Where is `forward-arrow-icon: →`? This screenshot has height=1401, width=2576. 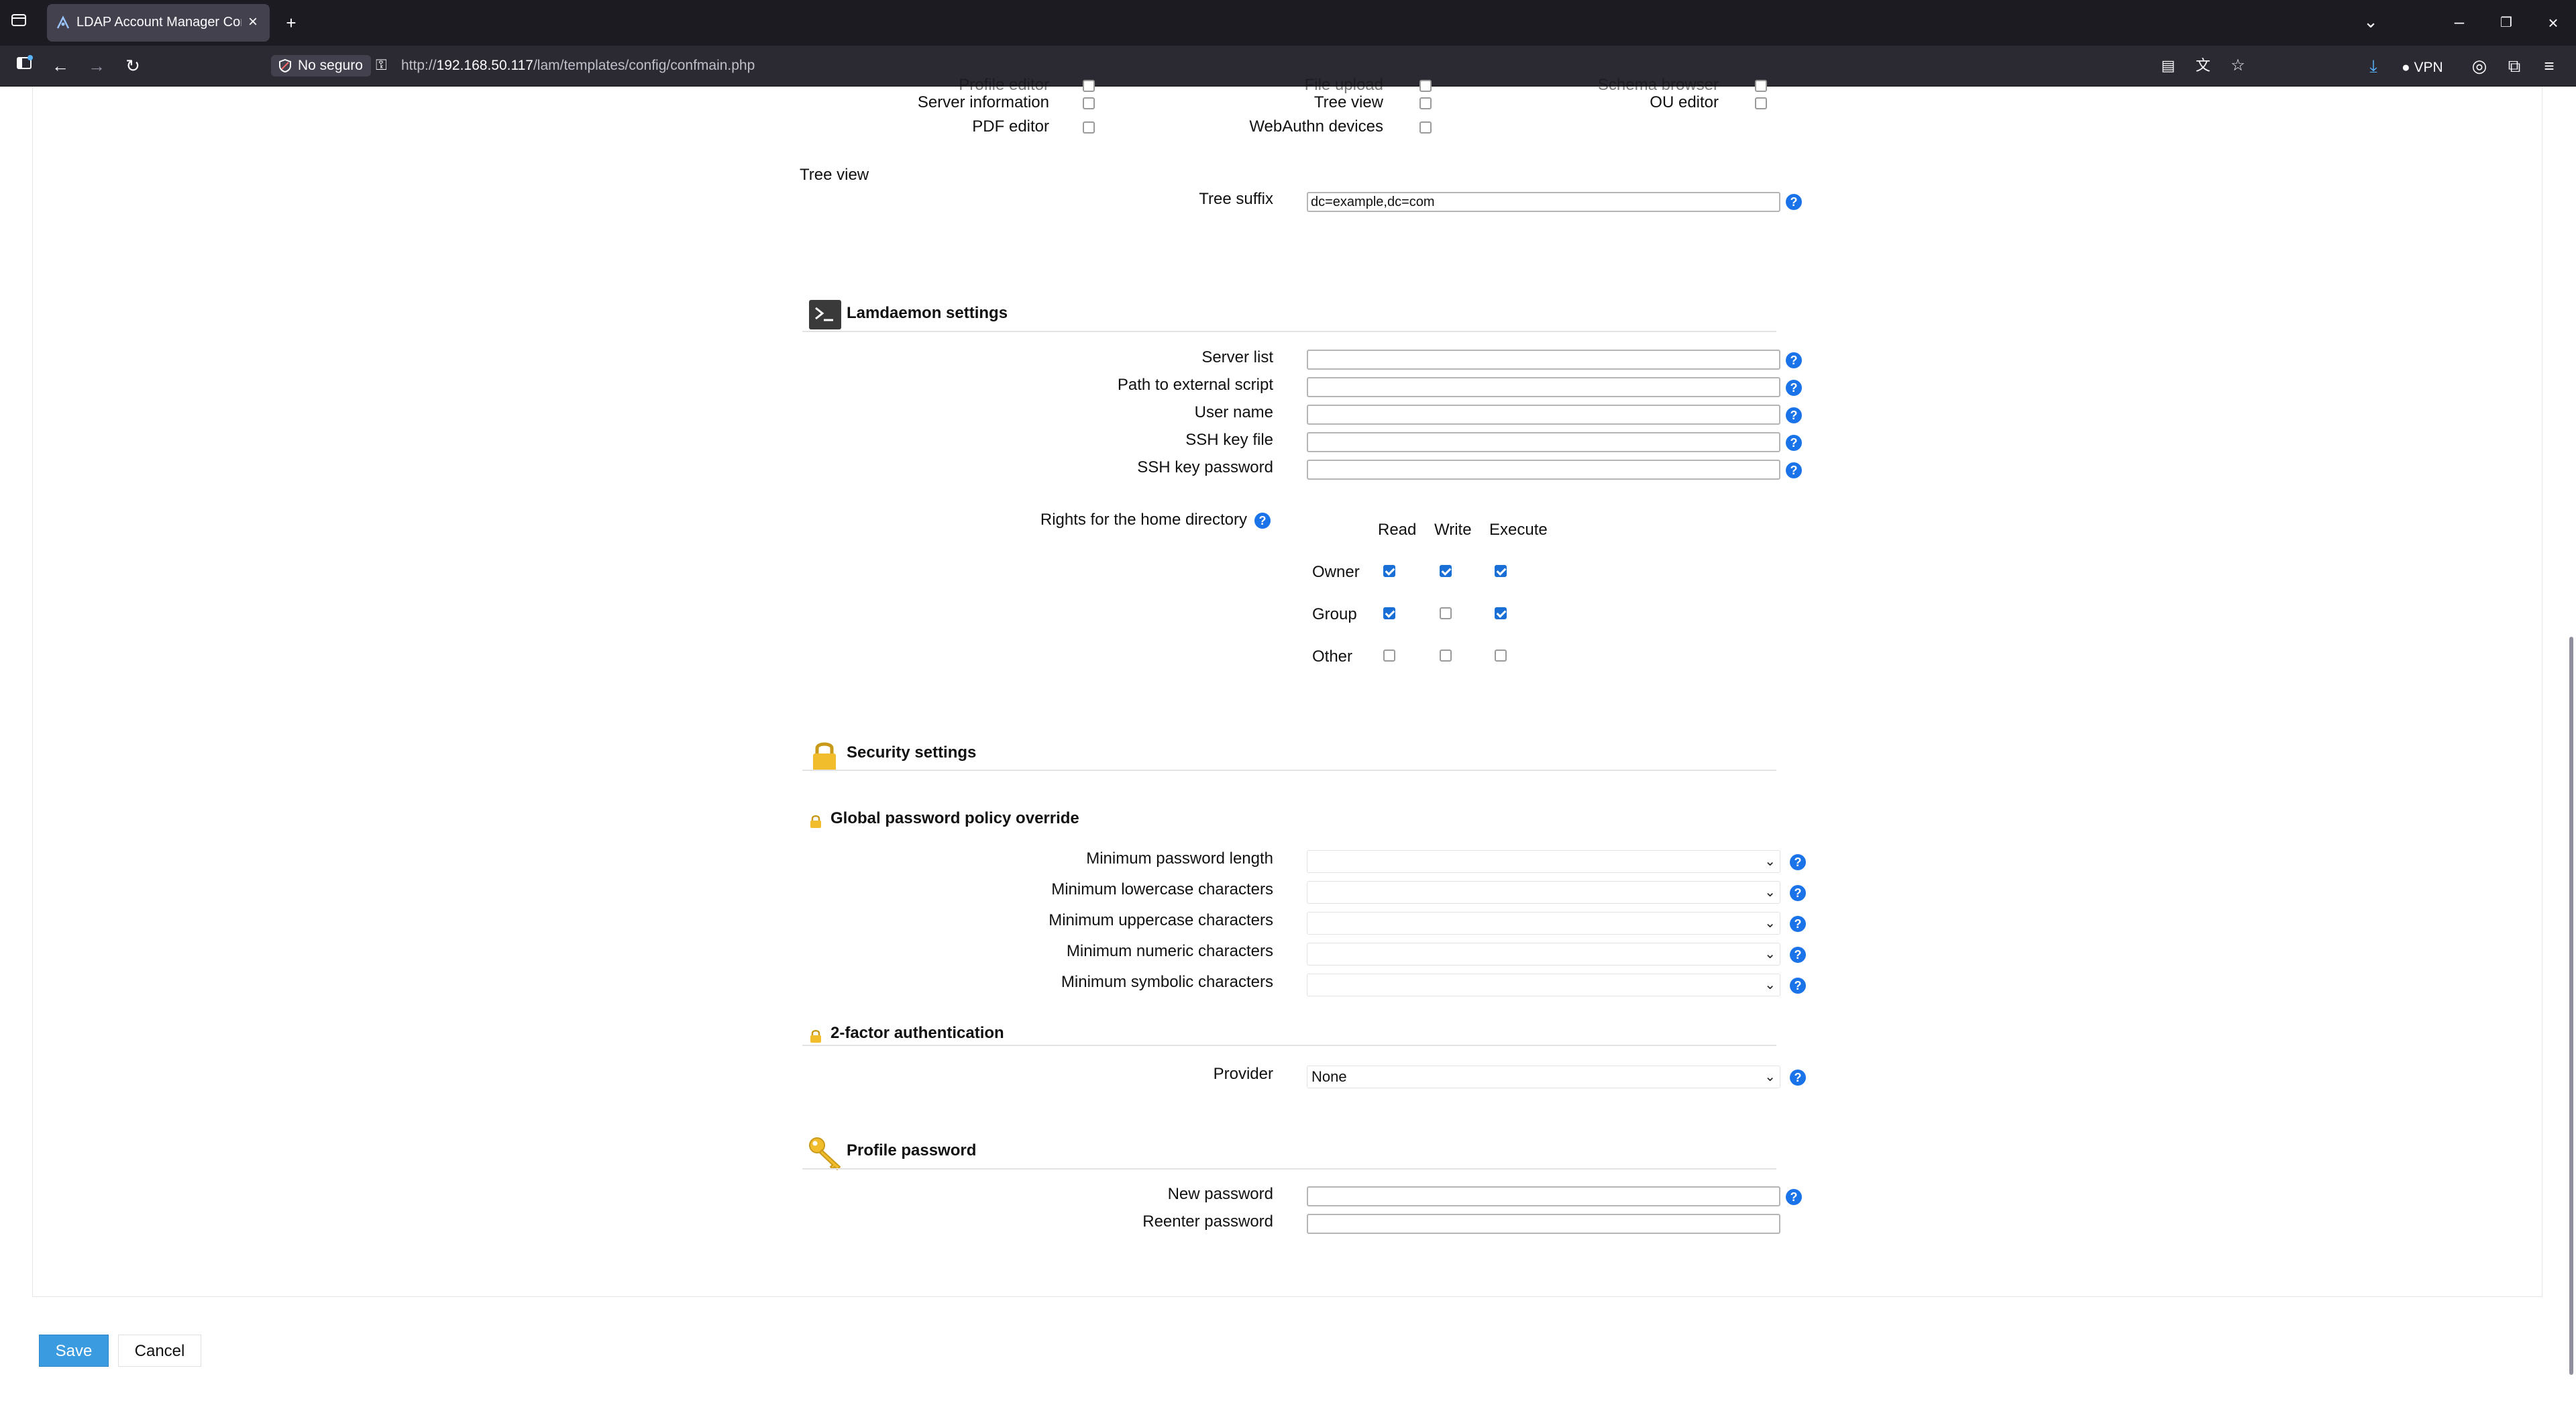 forward-arrow-icon: → is located at coordinates (96, 66).